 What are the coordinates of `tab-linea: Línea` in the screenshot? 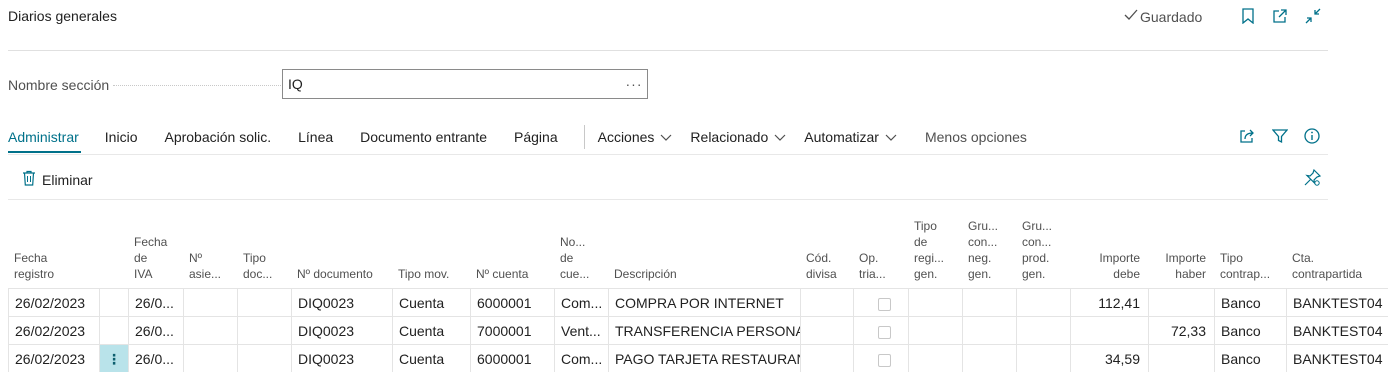 It's located at (315, 137).